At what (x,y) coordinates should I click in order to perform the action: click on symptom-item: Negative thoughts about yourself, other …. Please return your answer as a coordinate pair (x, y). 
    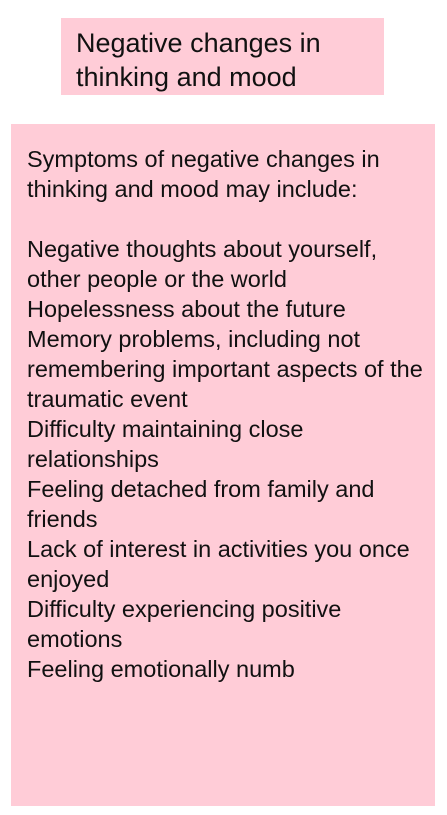
    Looking at the image, I should click on (202, 264).